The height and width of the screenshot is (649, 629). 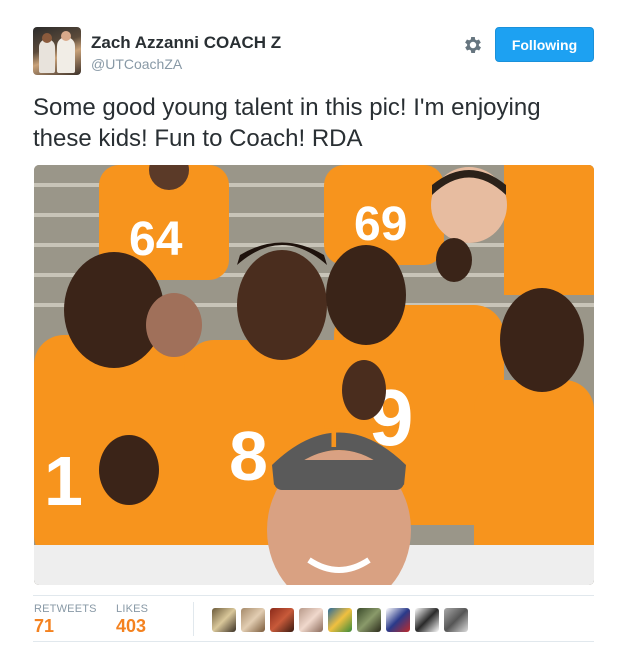 What do you see at coordinates (131, 626) in the screenshot?
I see `likes-count: 403` at bounding box center [131, 626].